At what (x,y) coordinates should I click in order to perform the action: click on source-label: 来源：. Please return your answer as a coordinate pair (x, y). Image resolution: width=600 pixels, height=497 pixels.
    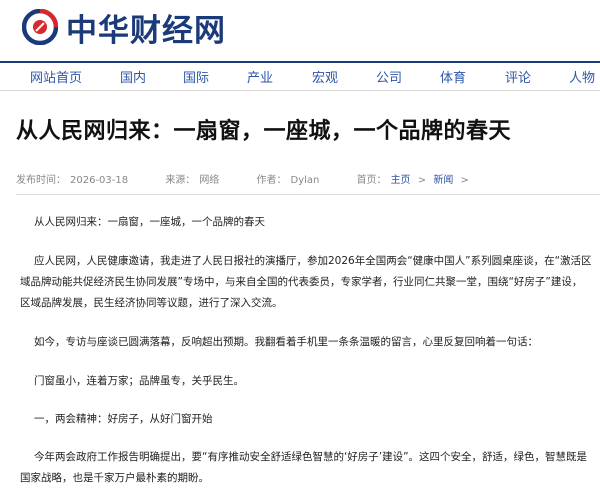
    Looking at the image, I should click on (180, 180).